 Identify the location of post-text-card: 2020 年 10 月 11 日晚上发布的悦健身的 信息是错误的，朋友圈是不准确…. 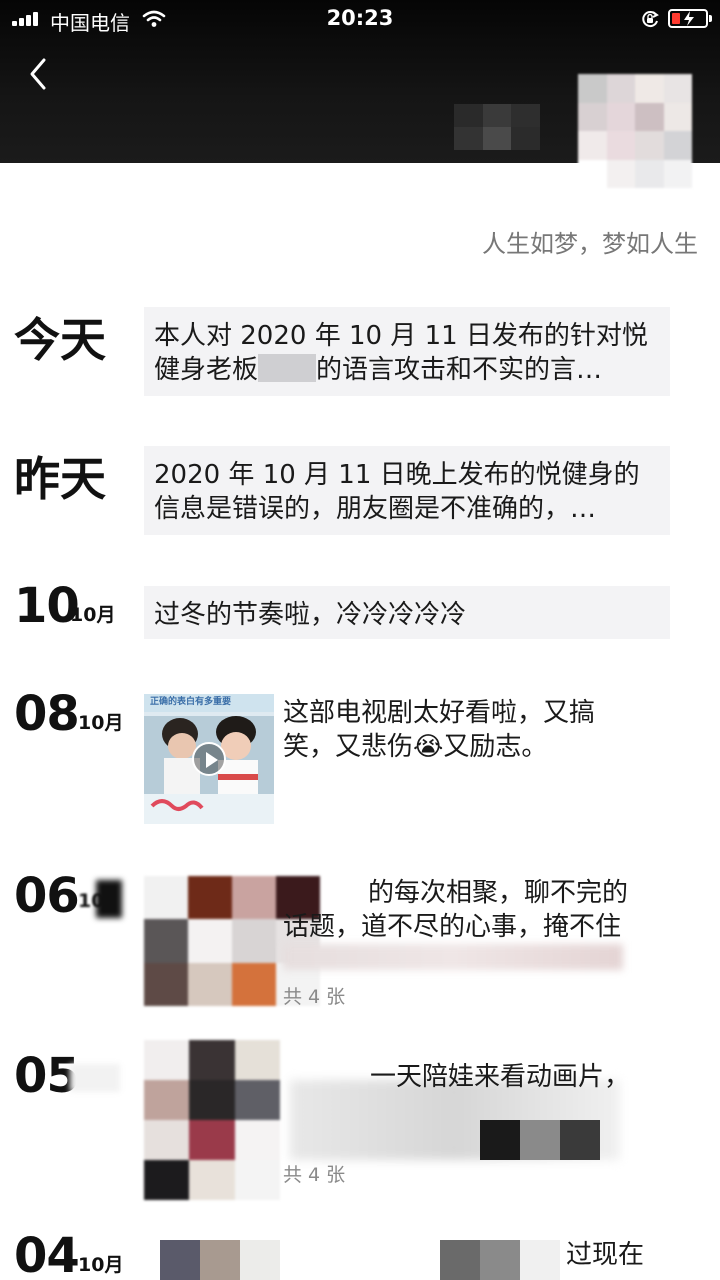
(407, 490).